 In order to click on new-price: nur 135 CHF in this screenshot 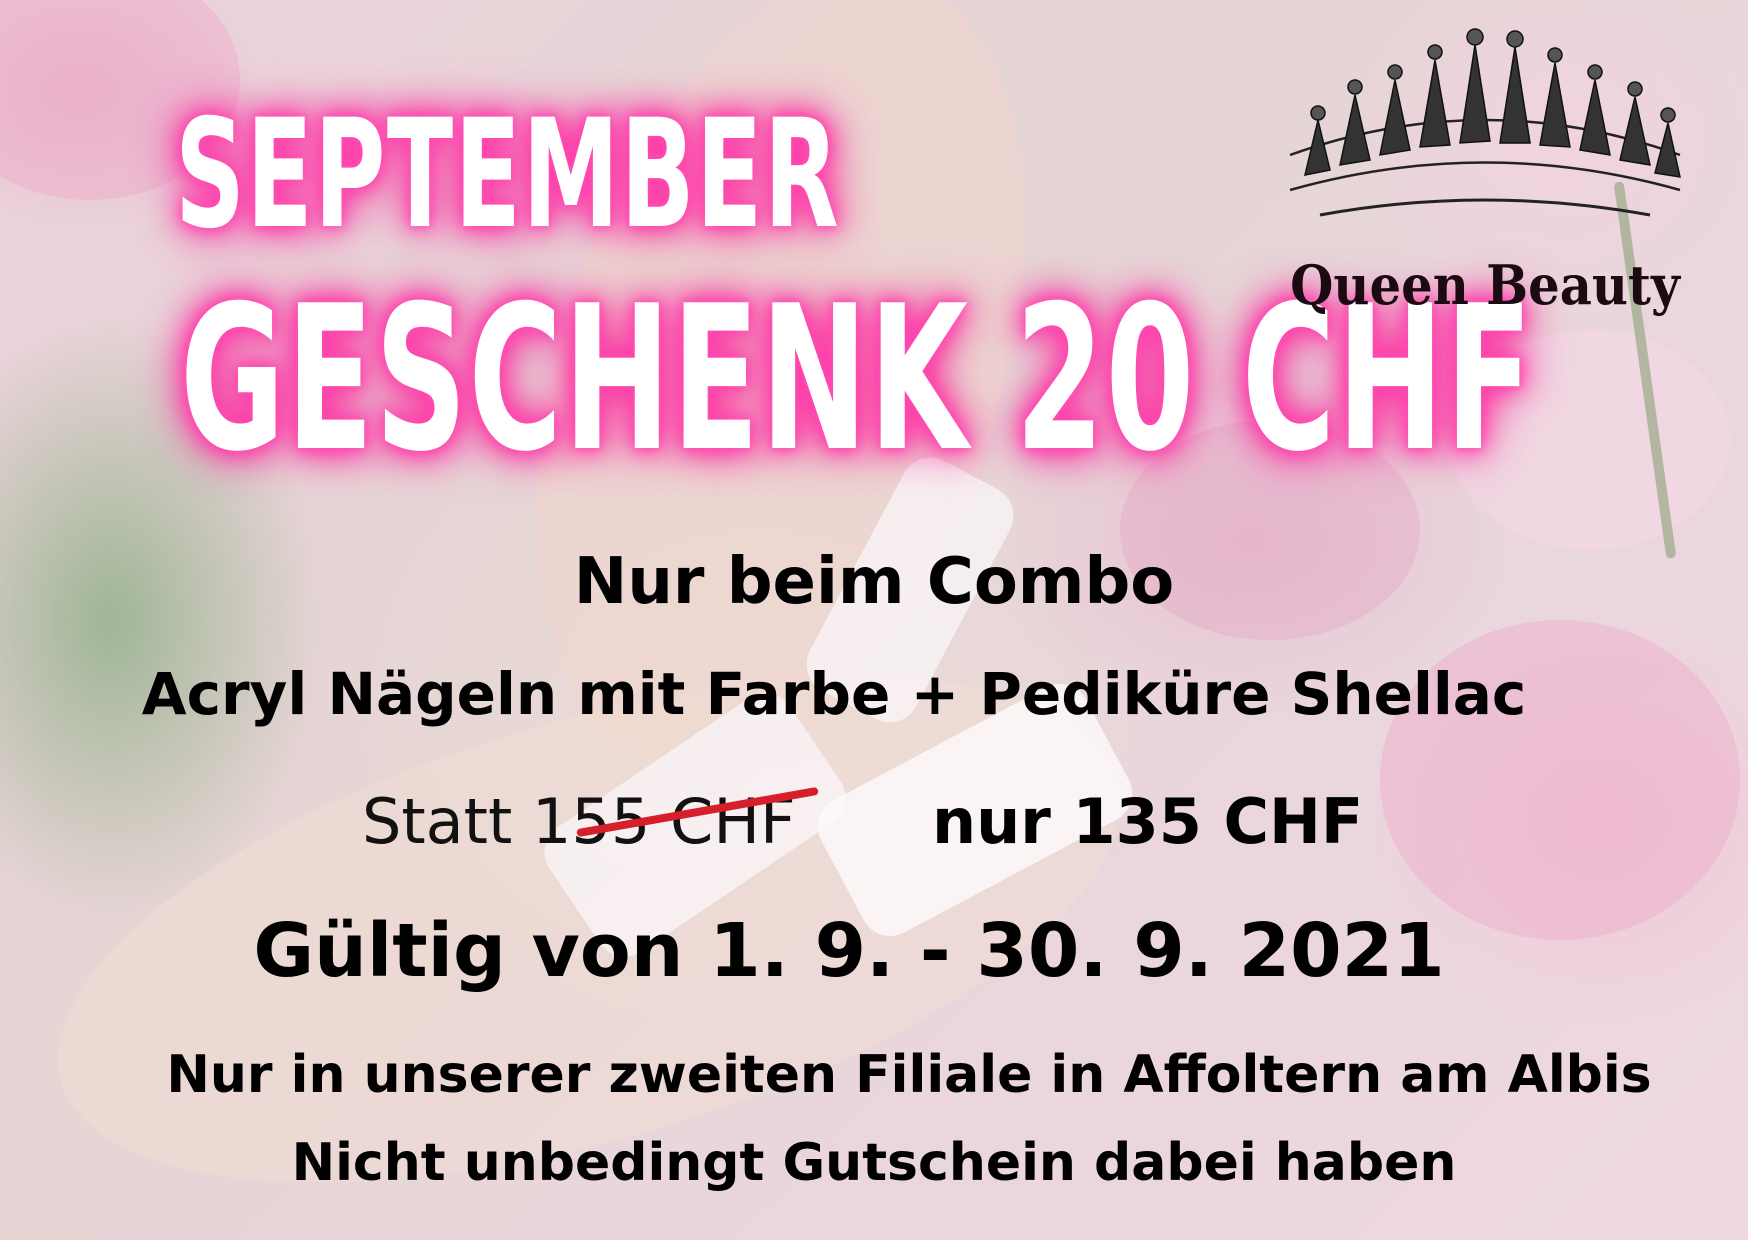, I will do `click(1148, 821)`.